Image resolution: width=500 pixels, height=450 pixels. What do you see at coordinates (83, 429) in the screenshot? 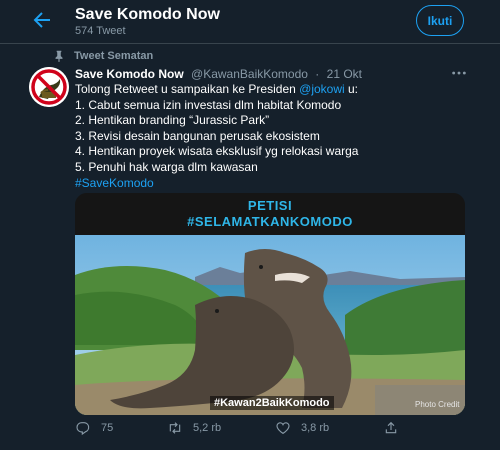
I see `reply-icon` at bounding box center [83, 429].